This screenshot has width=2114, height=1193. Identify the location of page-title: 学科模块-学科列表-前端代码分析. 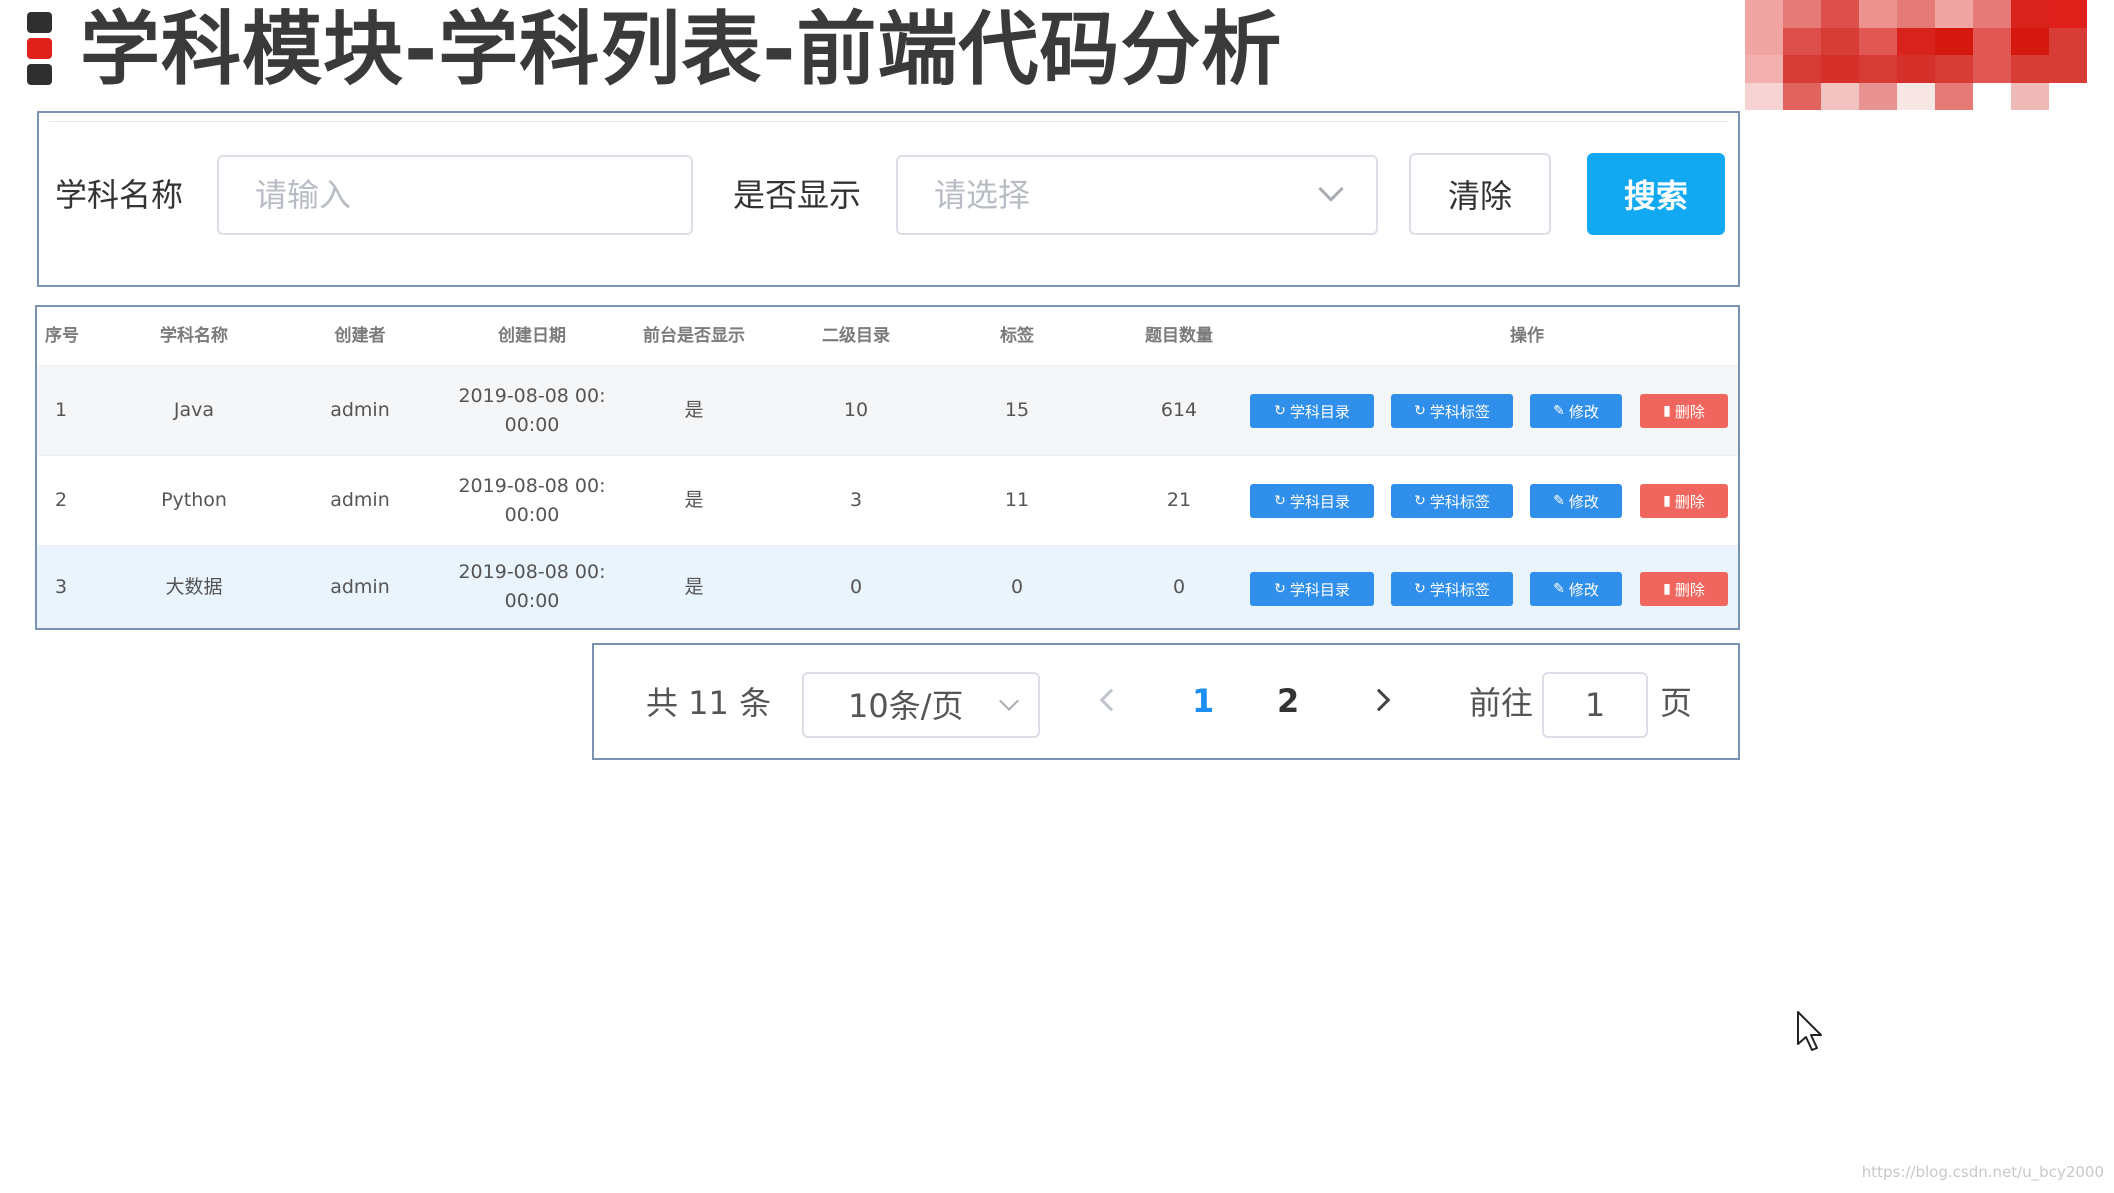
(681, 49).